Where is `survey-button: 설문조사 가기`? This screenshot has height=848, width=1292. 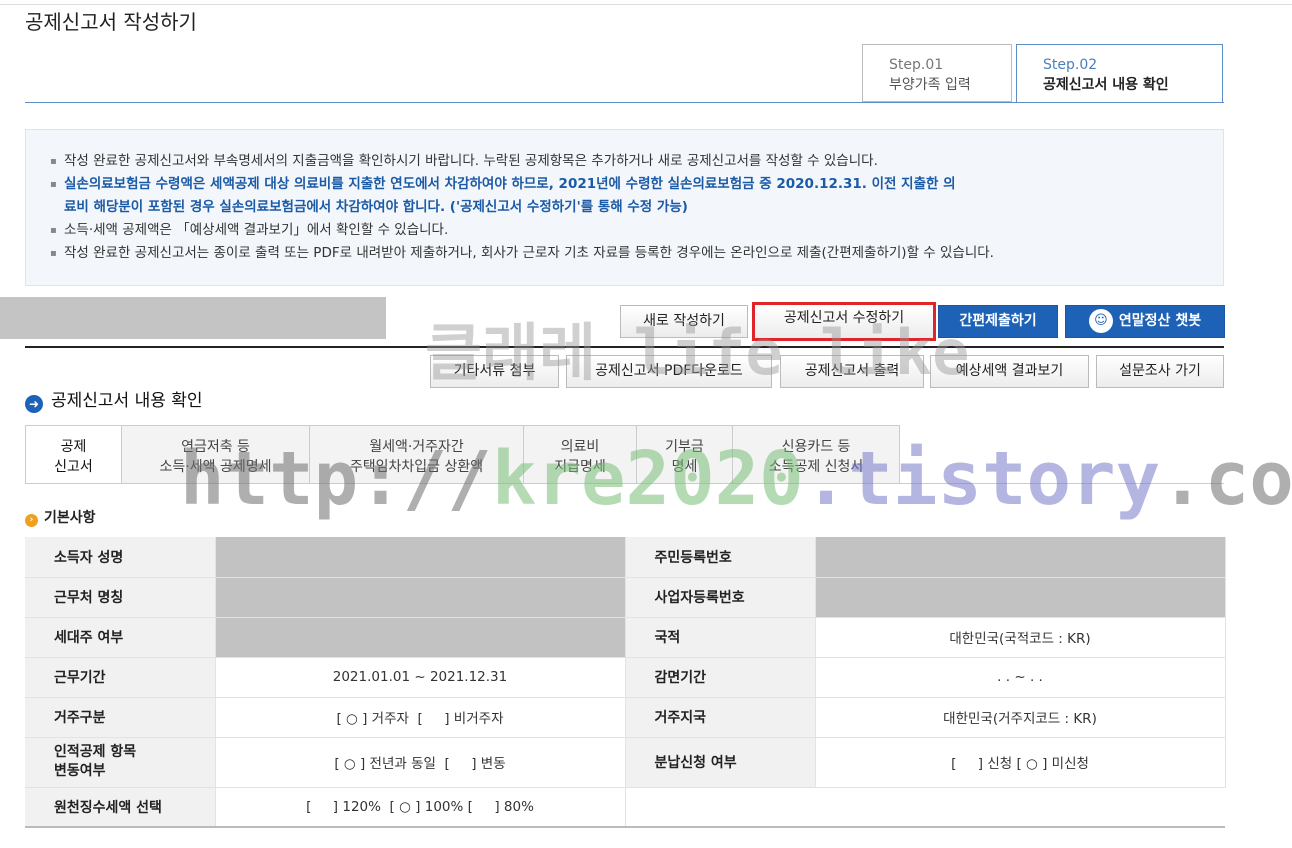 survey-button: 설문조사 가기 is located at coordinates (1160, 371).